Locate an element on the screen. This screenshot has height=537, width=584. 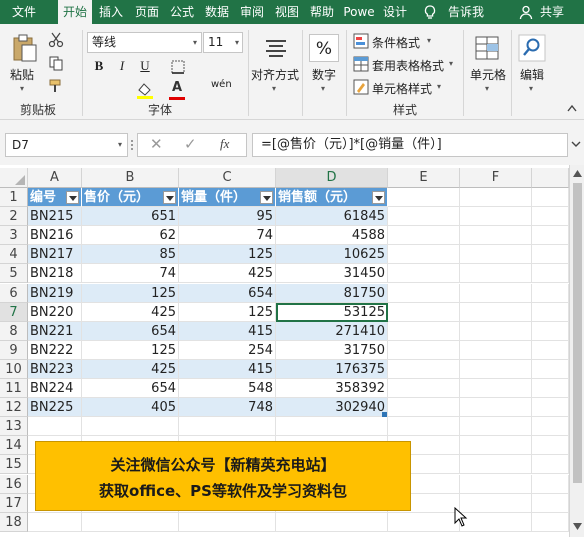
font-name-select: 等线 ▾ is located at coordinates (144, 42).